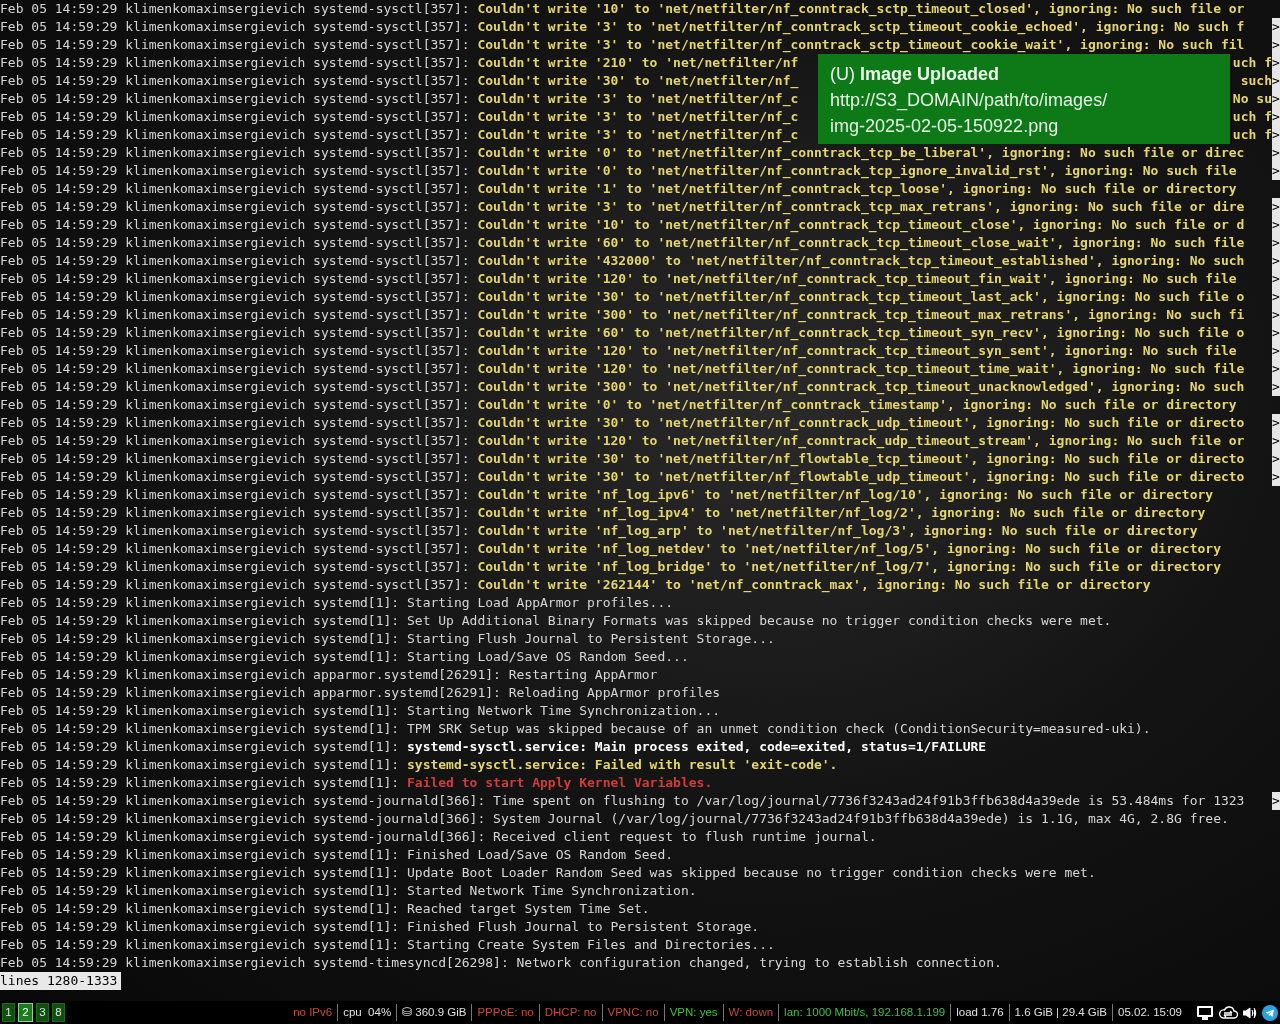 Image resolution: width=1280 pixels, height=1024 pixels. What do you see at coordinates (861, 45) in the screenshot?
I see `log-message: Couldn't write '3' to 'net/netfilter/nf_conntrack_sctp_timeout_cookie_wait', ignoring: No such fil` at bounding box center [861, 45].